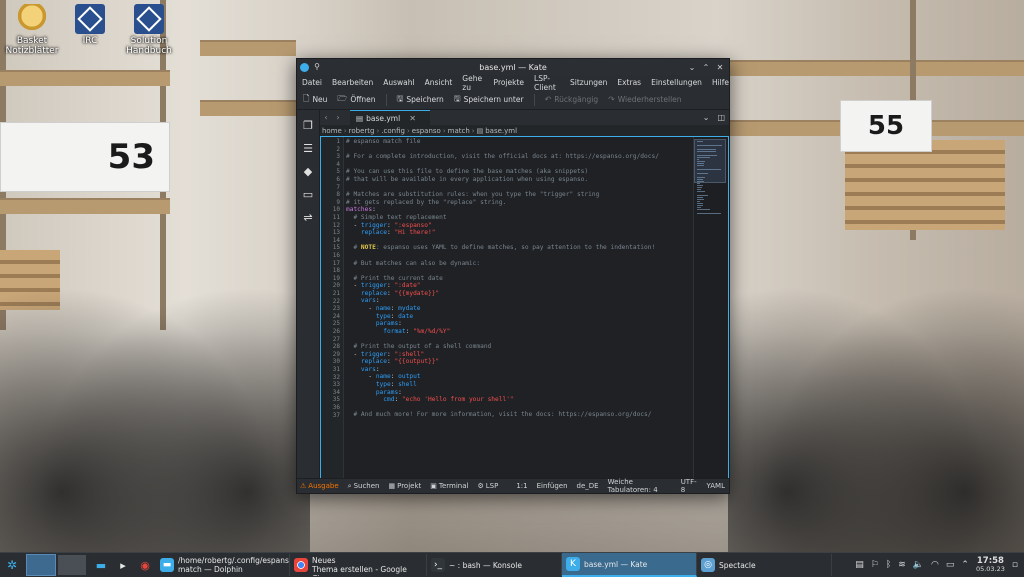  What do you see at coordinates (362, 131) in the screenshot?
I see `crumb-robertg: robertg` at bounding box center [362, 131].